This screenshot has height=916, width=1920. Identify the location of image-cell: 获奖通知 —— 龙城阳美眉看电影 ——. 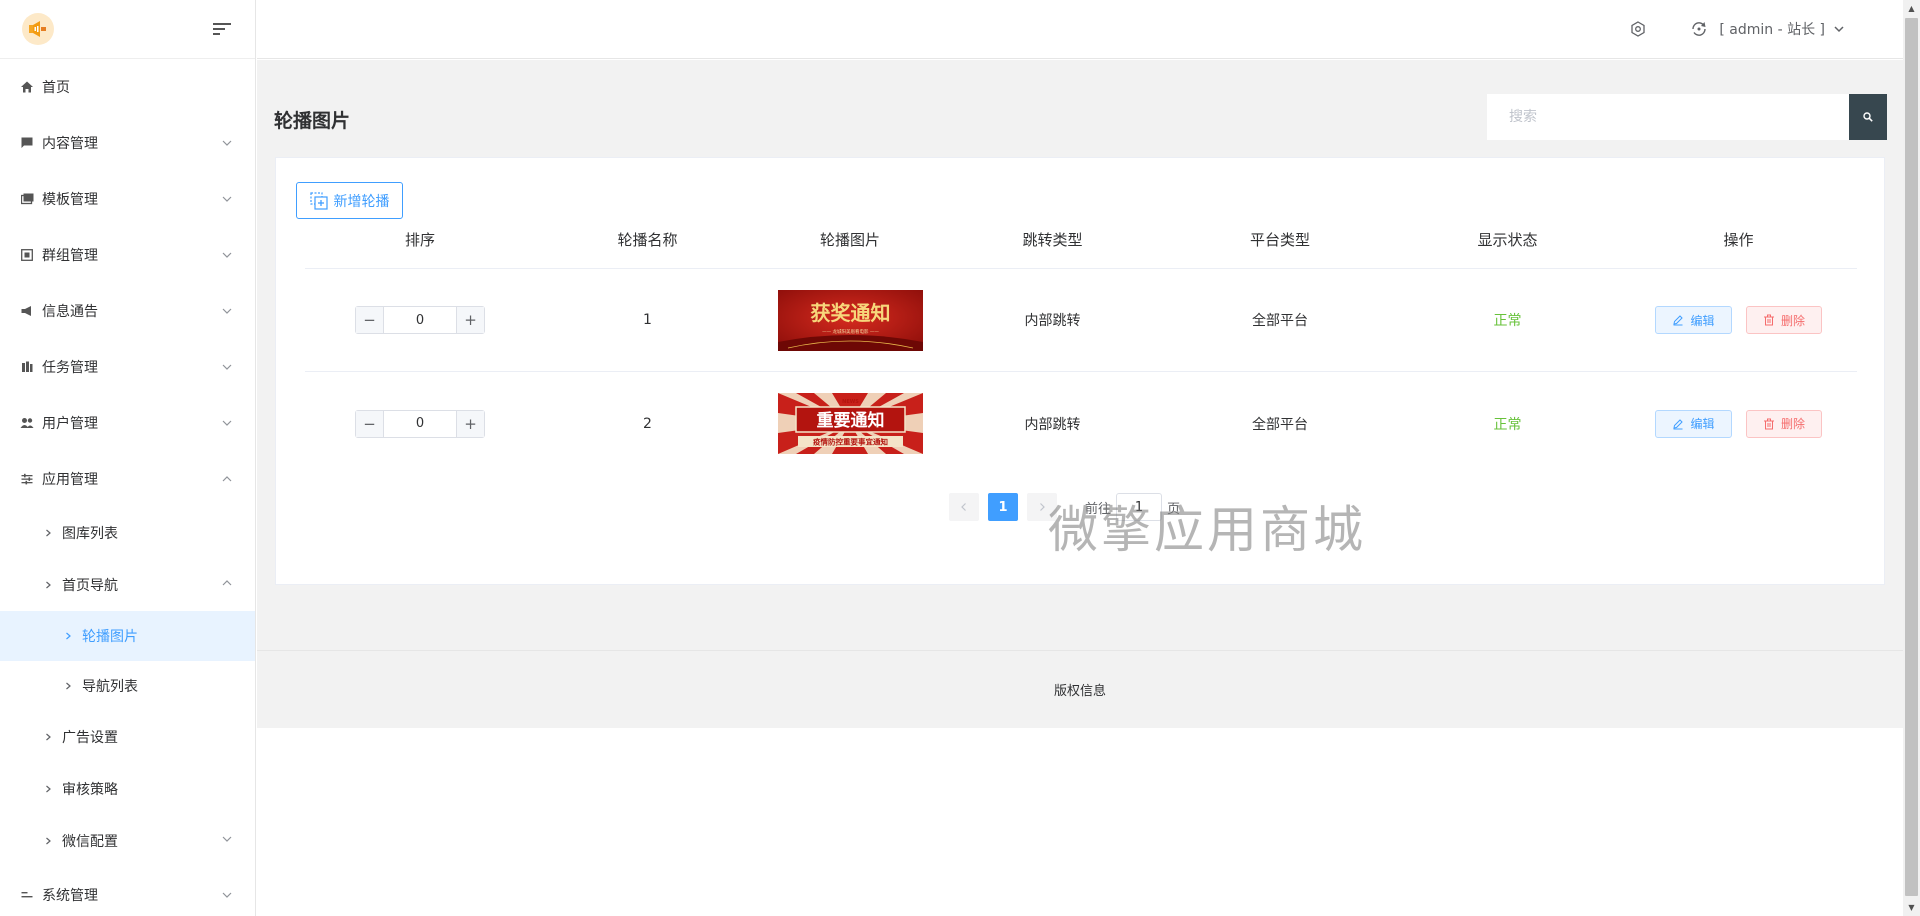
(850, 320).